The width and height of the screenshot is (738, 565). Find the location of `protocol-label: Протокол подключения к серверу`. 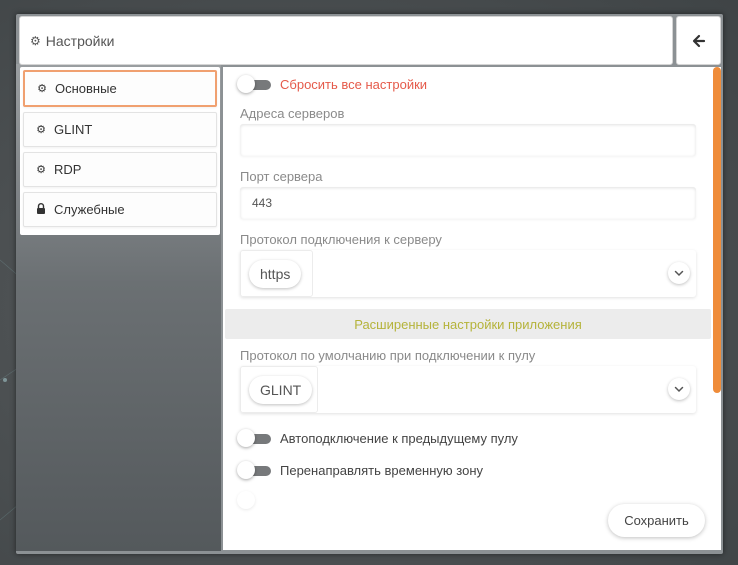

protocol-label: Протокол подключения к серверу is located at coordinates (341, 239).